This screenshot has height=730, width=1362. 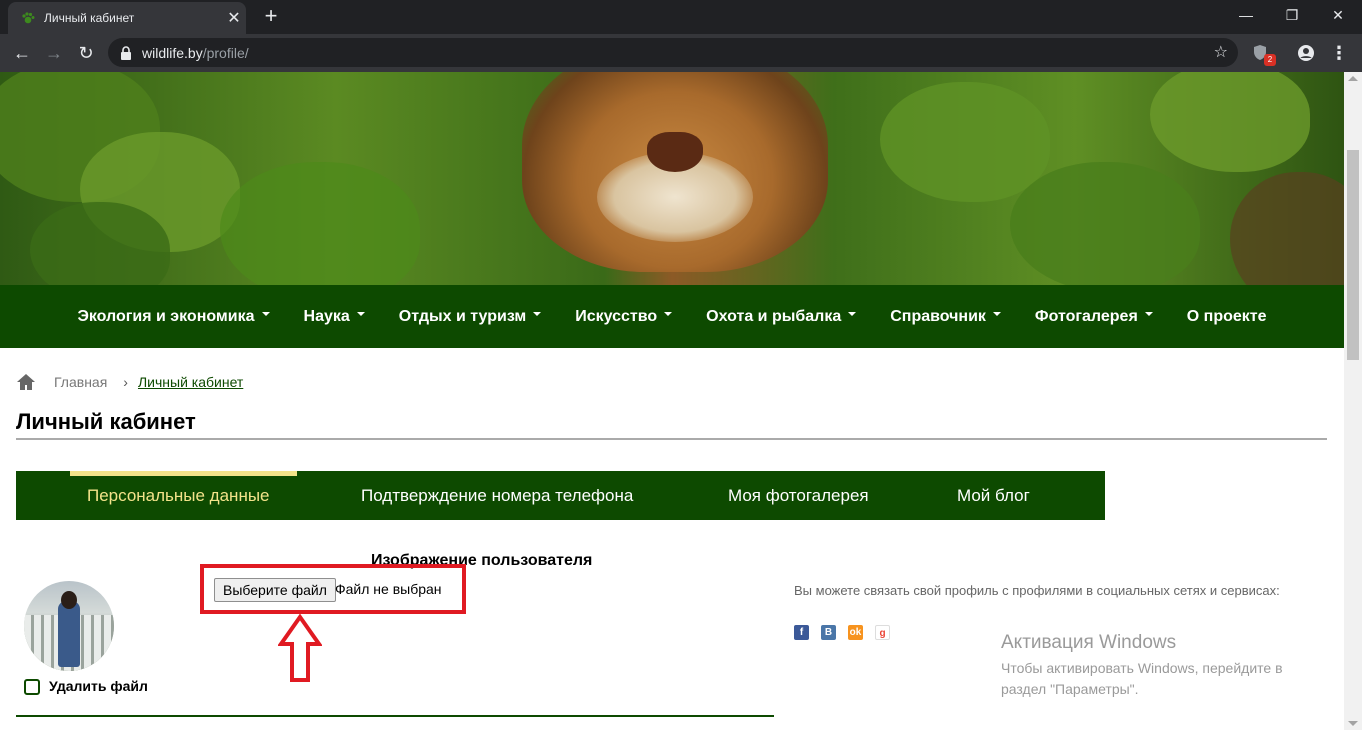 I want to click on page-scrollbar, so click(x=1353, y=401).